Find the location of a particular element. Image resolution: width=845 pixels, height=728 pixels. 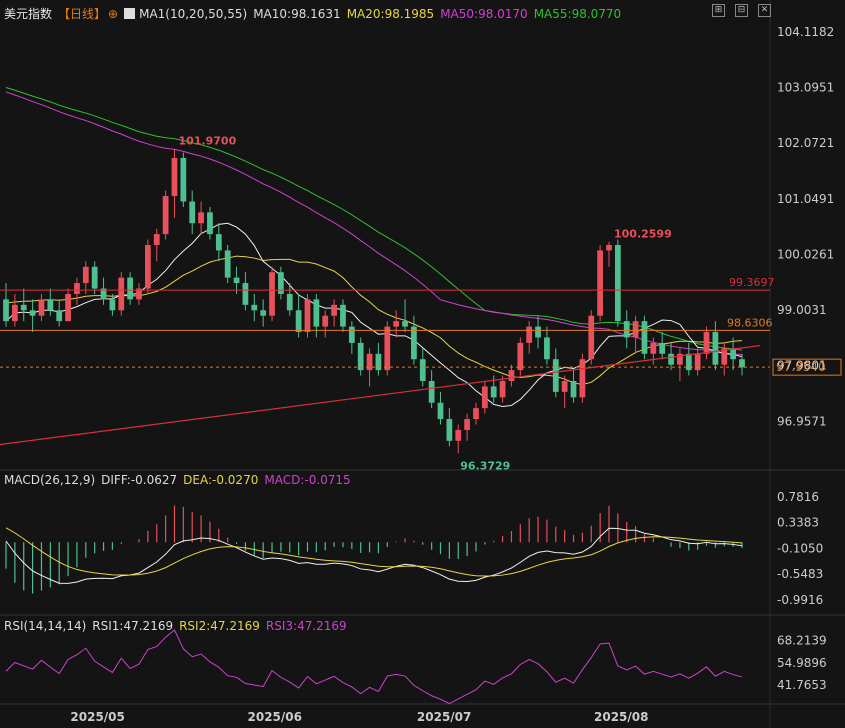

ma20-value: MA20:98.1985 is located at coordinates (390, 14).